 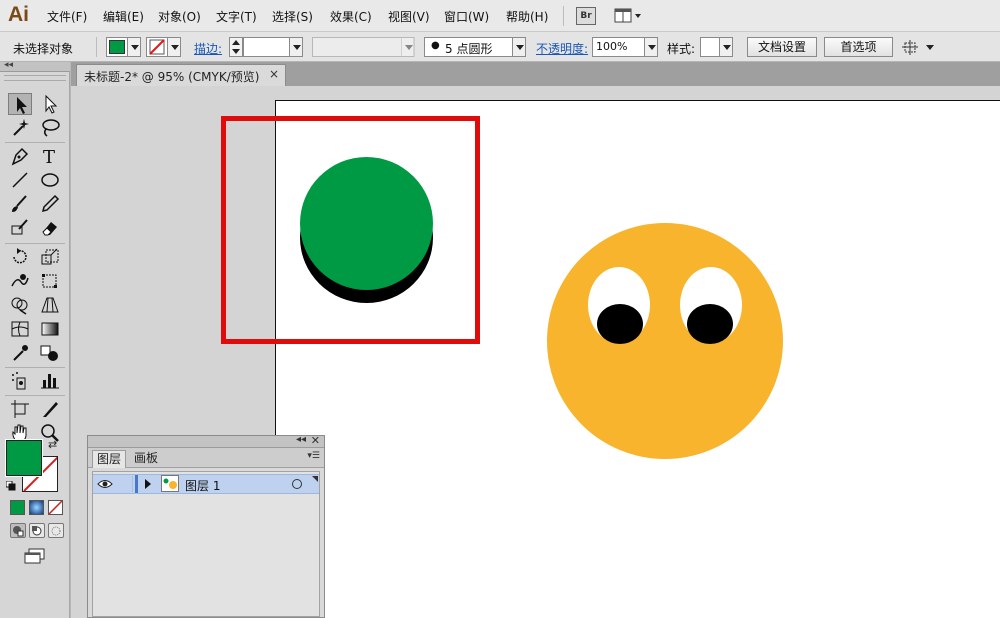 What do you see at coordinates (527, 16) in the screenshot?
I see `menu-help: 帮助(H)` at bounding box center [527, 16].